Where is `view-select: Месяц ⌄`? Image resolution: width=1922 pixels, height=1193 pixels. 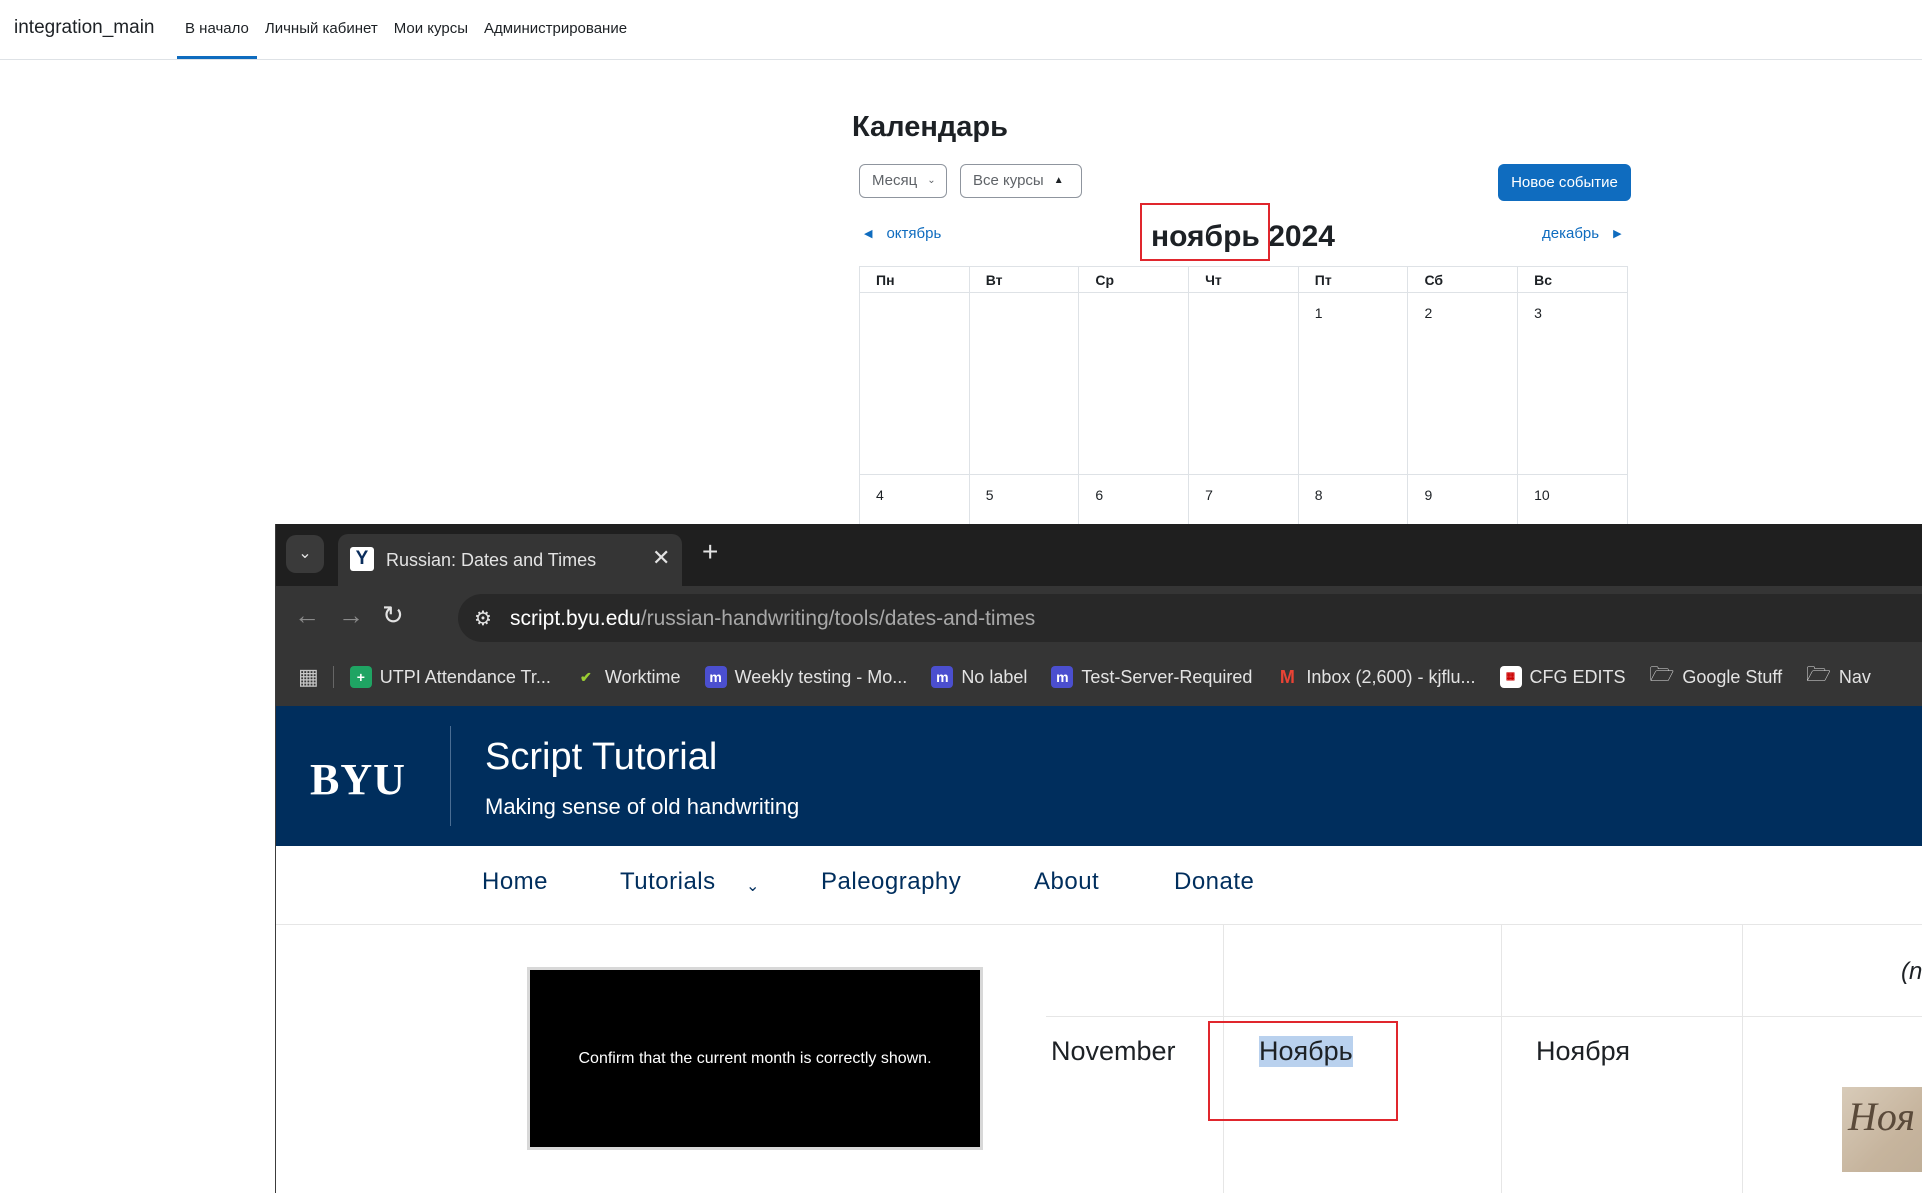 view-select: Месяц ⌄ is located at coordinates (903, 181).